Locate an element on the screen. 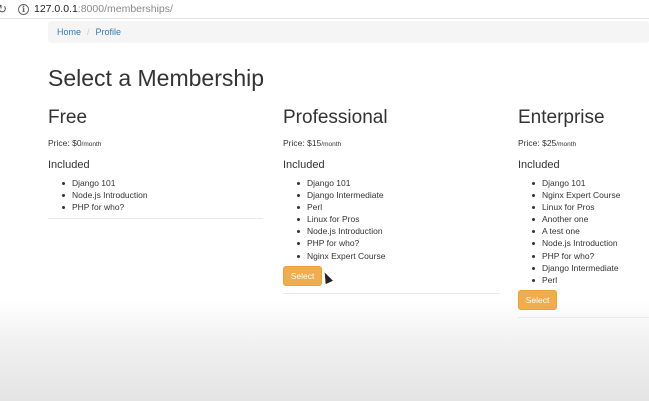  info-icon: i is located at coordinates (23, 9).